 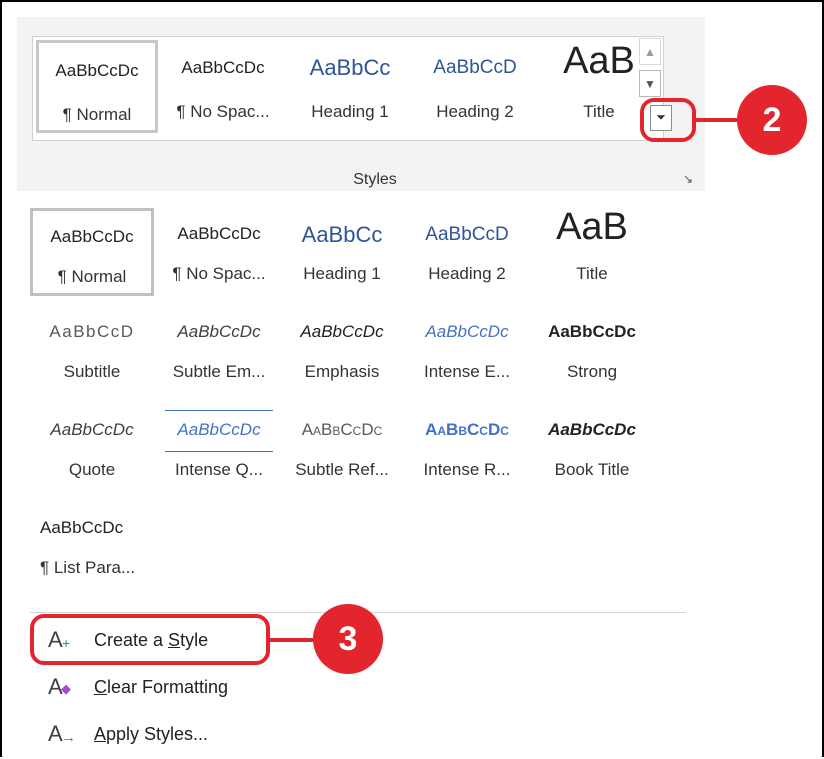 What do you see at coordinates (467, 252) in the screenshot?
I see `style-heading-2: AaBbCcD Heading 2` at bounding box center [467, 252].